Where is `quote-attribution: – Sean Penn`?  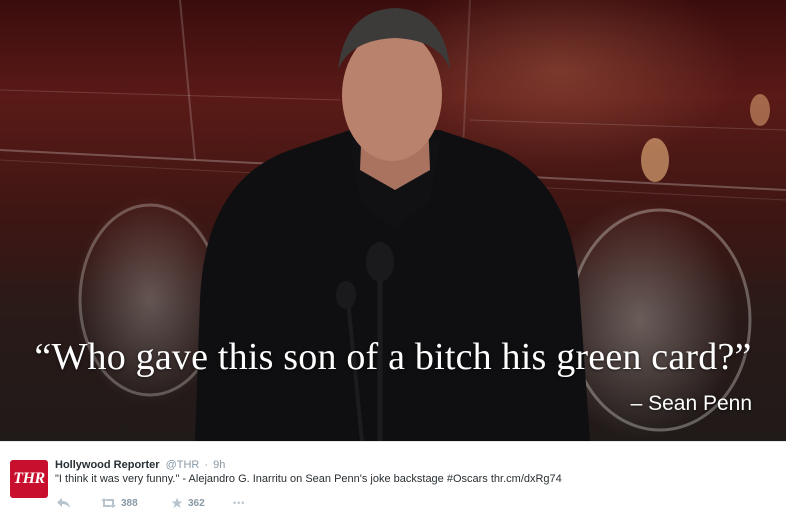
quote-attribution: – Sean Penn is located at coordinates (691, 403).